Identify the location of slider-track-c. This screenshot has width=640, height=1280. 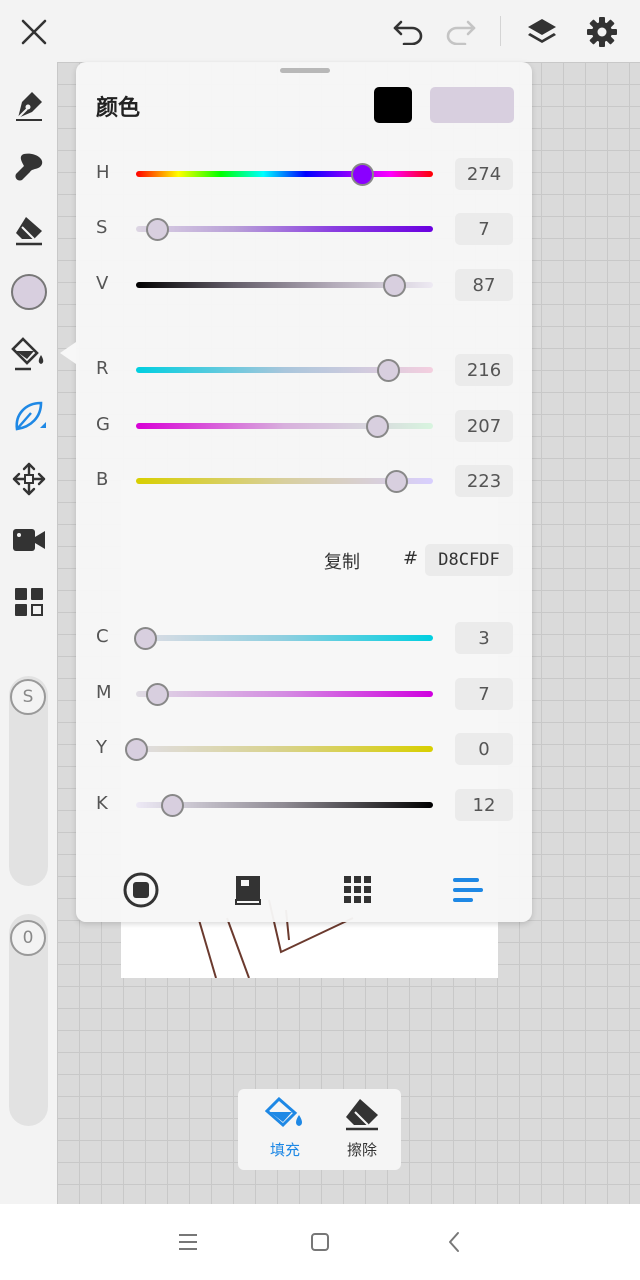
(284, 638).